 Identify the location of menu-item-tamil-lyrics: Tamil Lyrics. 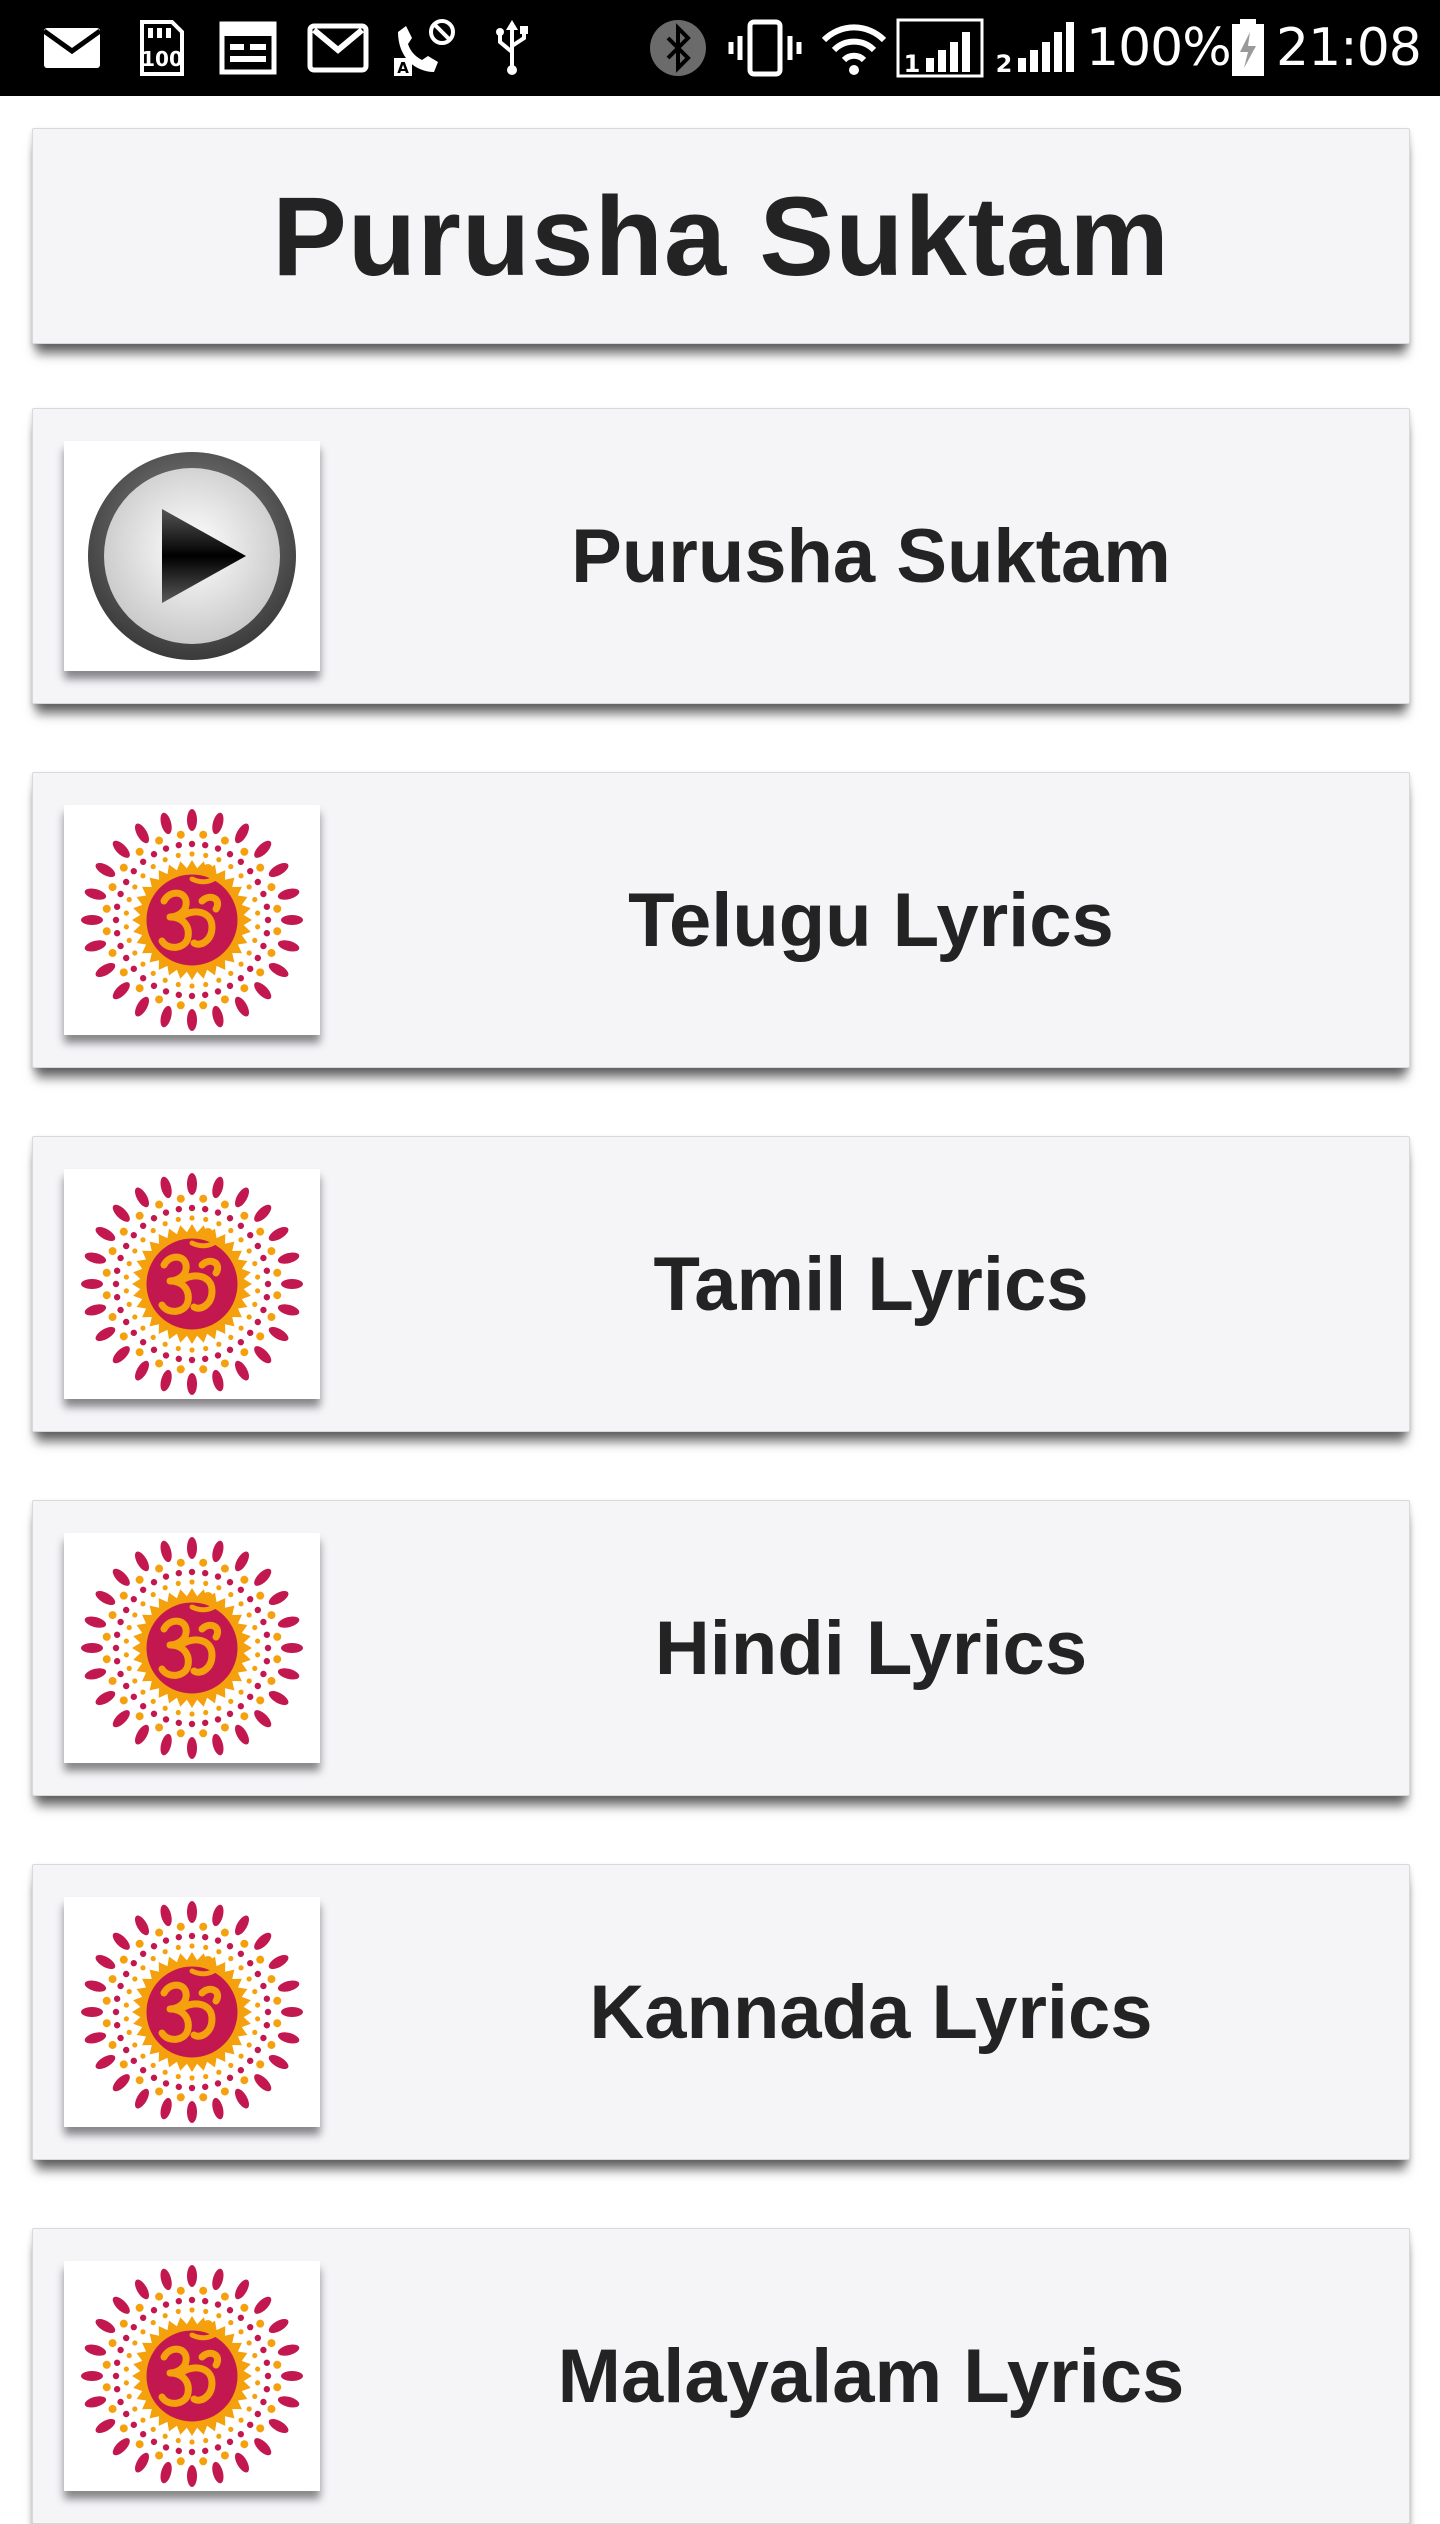
(721, 1284).